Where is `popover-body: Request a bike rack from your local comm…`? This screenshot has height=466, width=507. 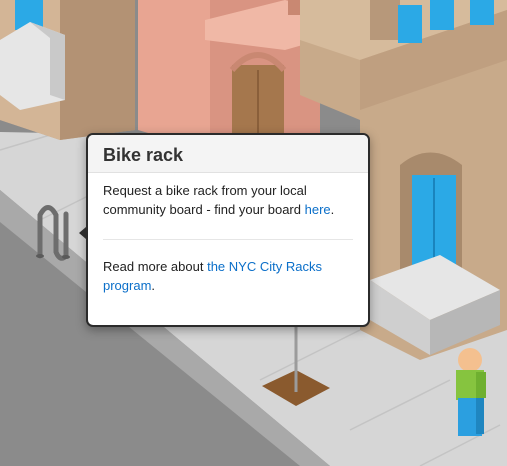 popover-body: Request a bike rack from your local comm… is located at coordinates (228, 234).